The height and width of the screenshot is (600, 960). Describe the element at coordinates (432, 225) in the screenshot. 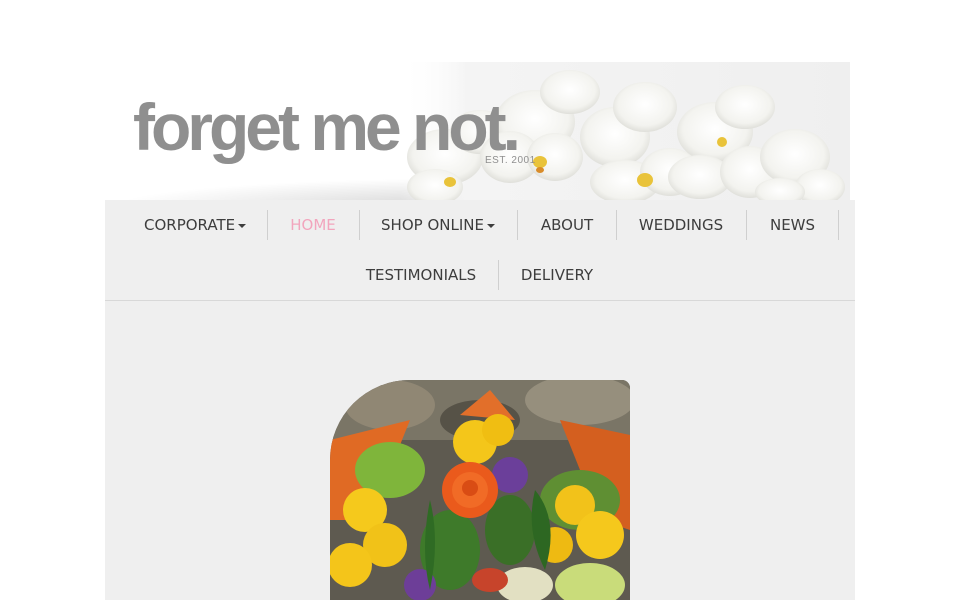

I see `nav-item-label: SHOP ONLINE` at that location.